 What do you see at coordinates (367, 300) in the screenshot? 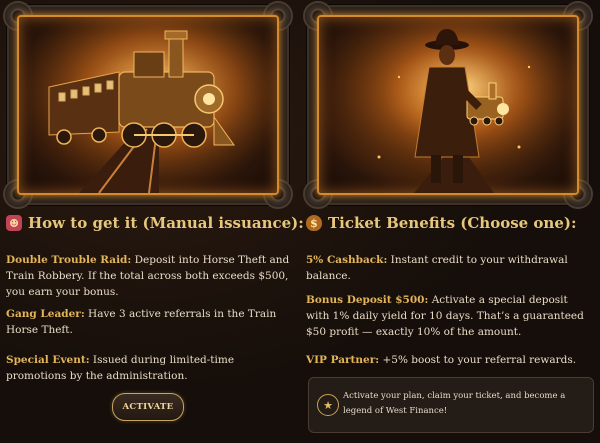
I see `item-label: Bonus Deposit $500:` at bounding box center [367, 300].